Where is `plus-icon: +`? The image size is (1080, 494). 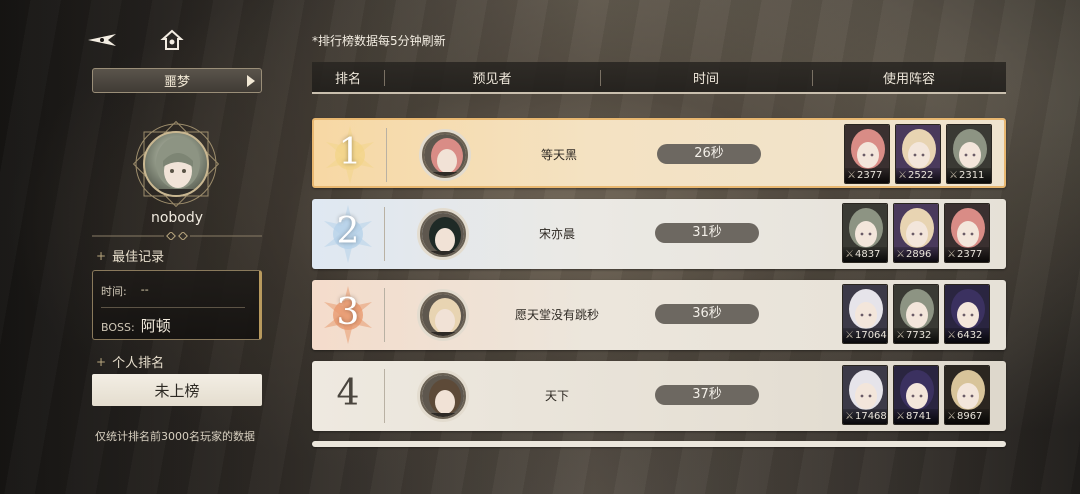 plus-icon: + is located at coordinates (101, 361).